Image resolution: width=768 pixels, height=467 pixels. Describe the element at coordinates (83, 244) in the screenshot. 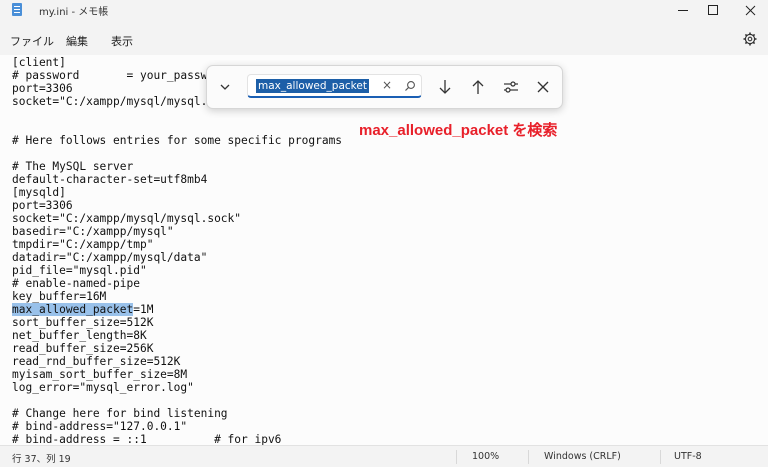

I see `editor-line: tmpdir="C:/xampp/tmp"` at that location.